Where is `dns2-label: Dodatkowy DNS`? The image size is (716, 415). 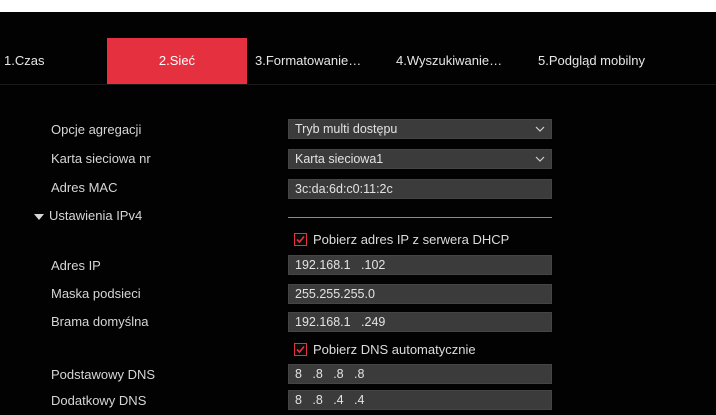 dns2-label: Dodatkowy DNS is located at coordinates (99, 400).